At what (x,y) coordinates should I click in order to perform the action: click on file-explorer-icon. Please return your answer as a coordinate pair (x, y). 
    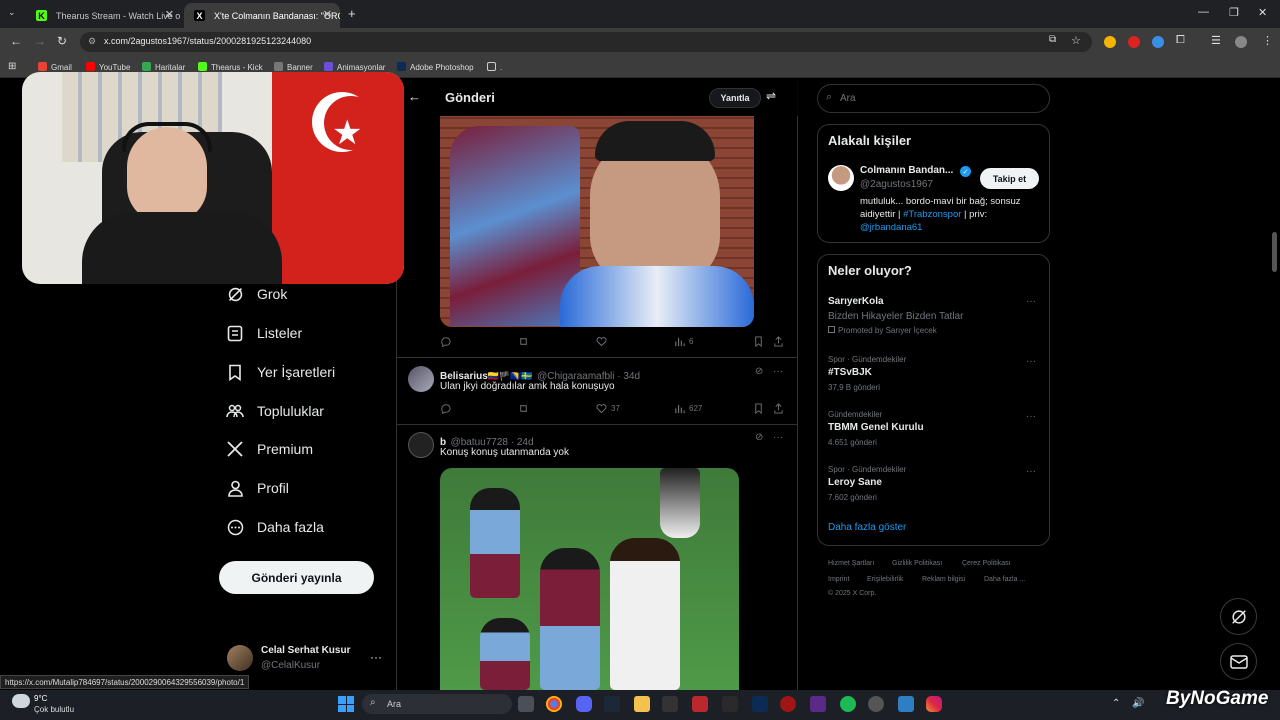
    Looking at the image, I should click on (642, 704).